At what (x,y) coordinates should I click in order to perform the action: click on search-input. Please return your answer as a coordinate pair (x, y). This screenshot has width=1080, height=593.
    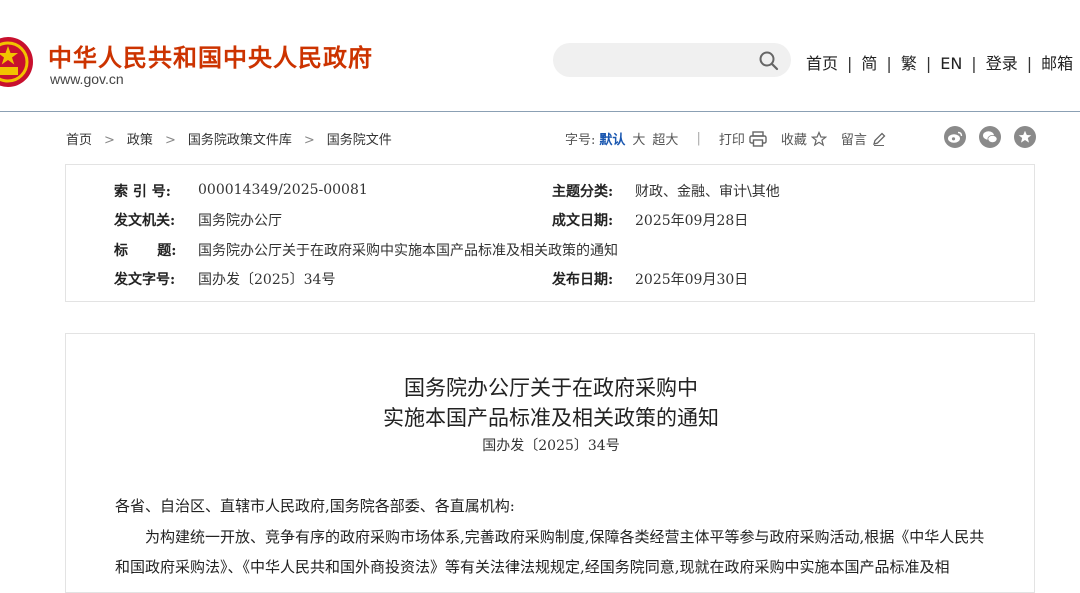
    Looking at the image, I should click on (672, 60).